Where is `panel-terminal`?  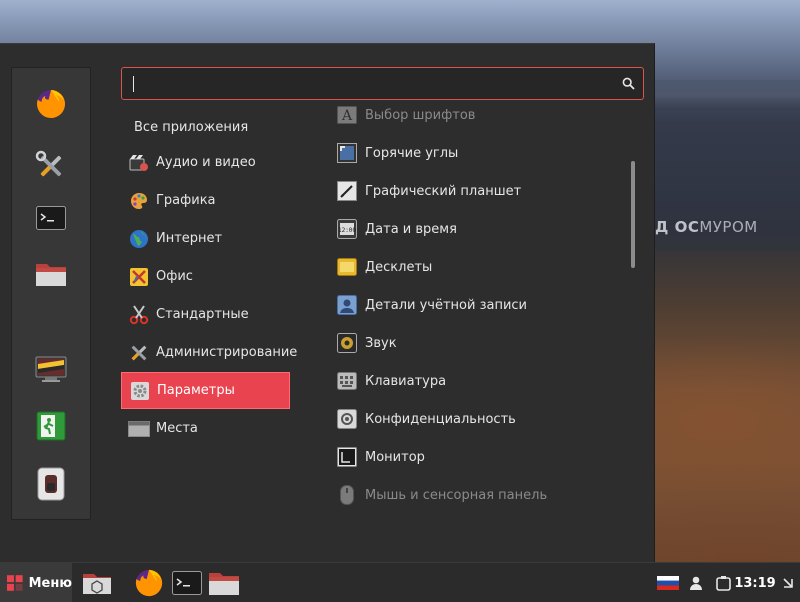
panel-terminal is located at coordinates (187, 583).